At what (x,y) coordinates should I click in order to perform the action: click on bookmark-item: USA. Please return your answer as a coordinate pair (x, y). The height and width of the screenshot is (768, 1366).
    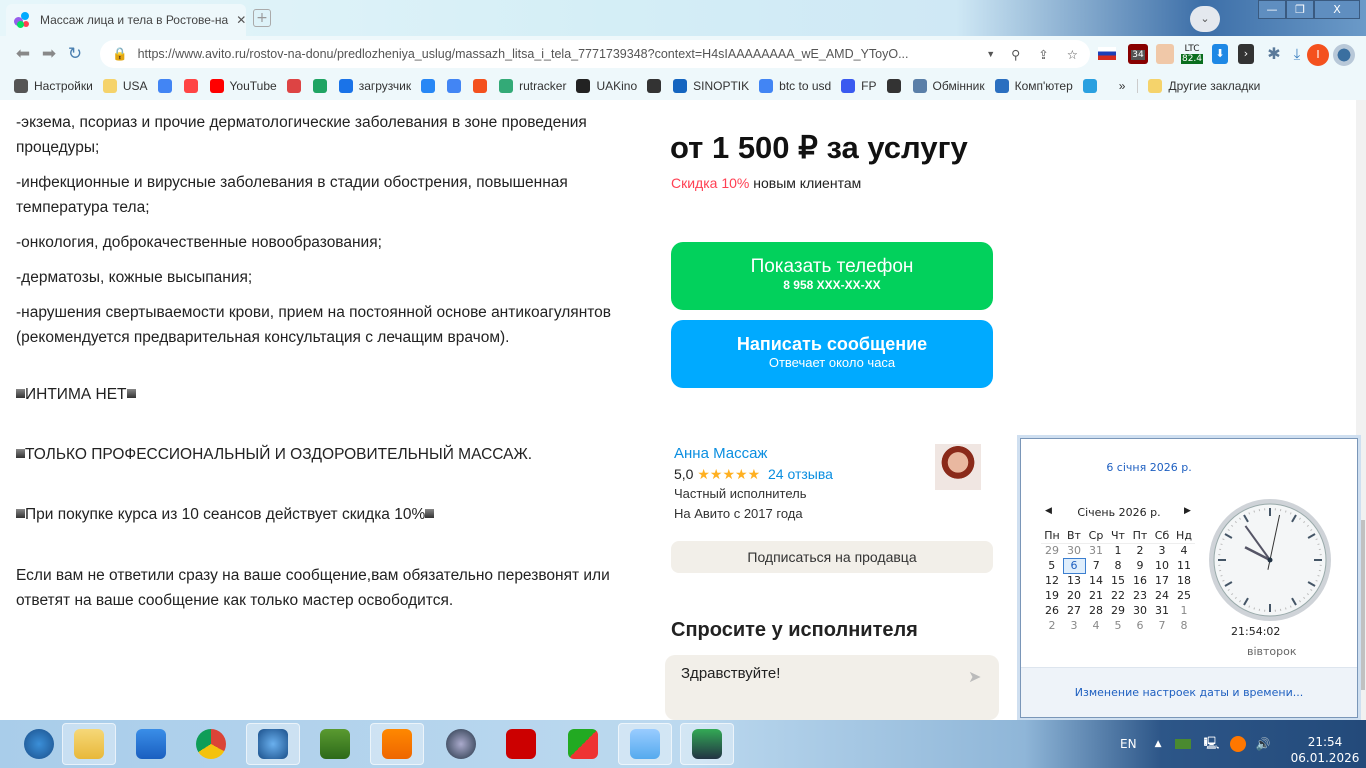
    Looking at the image, I should click on (125, 86).